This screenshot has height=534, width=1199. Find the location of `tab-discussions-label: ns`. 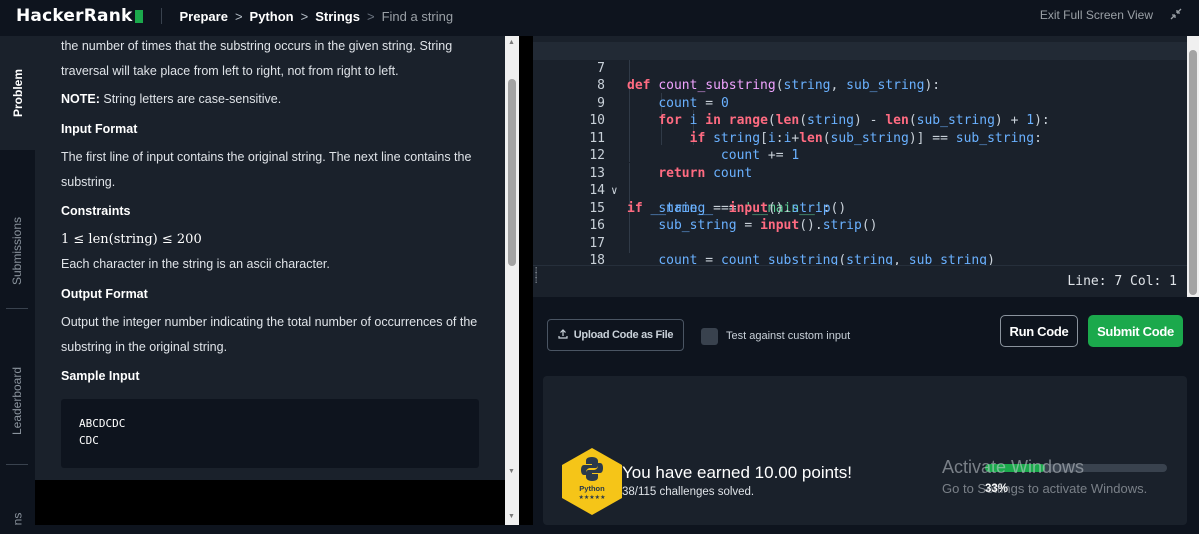

tab-discussions-label: ns is located at coordinates (17, 519).